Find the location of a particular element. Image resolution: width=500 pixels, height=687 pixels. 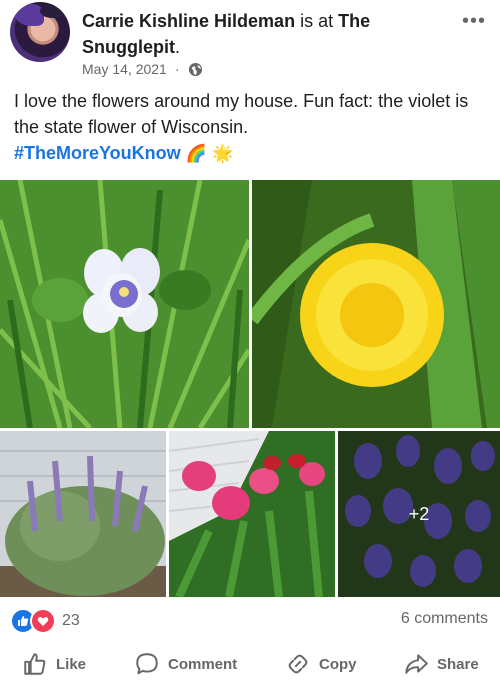

avatar-cap is located at coordinates (53, 11).